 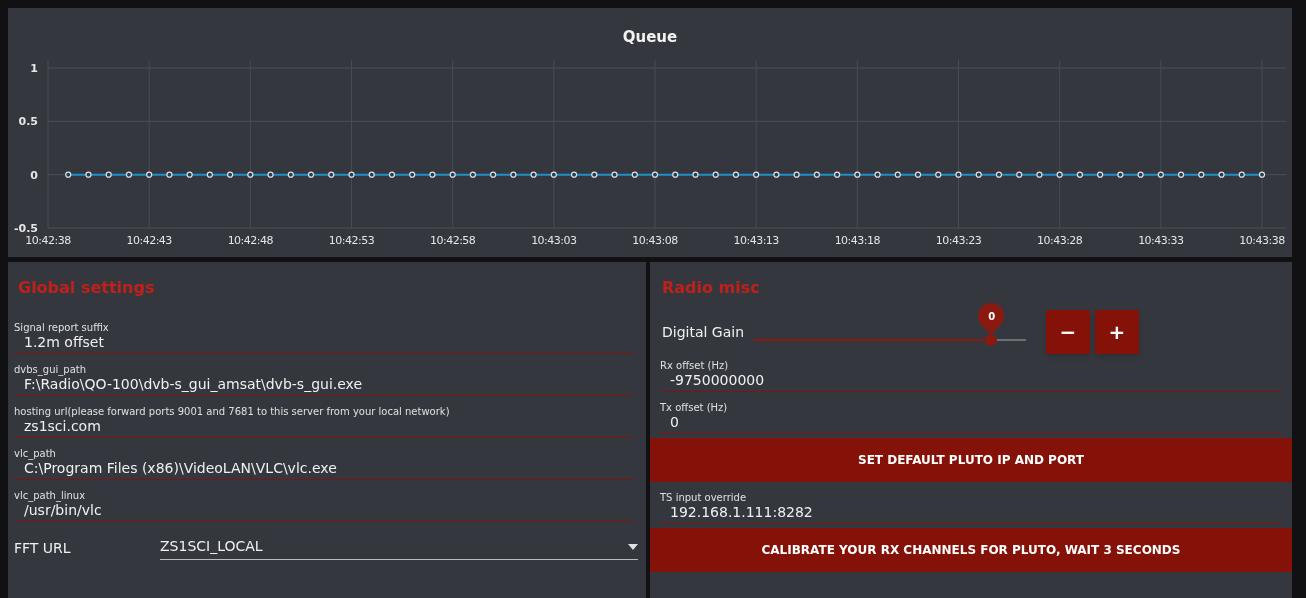 I want to click on y-axis-label: 0.5, so click(x=28, y=122).